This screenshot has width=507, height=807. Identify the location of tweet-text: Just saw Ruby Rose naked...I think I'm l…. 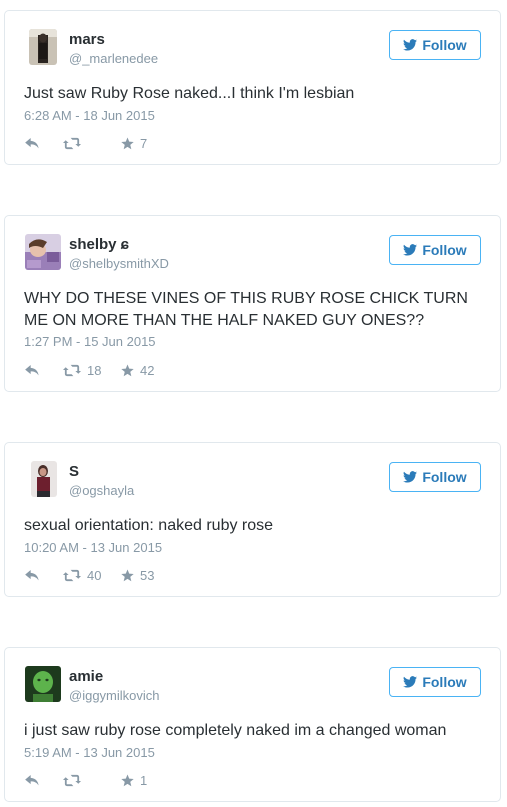
(189, 93).